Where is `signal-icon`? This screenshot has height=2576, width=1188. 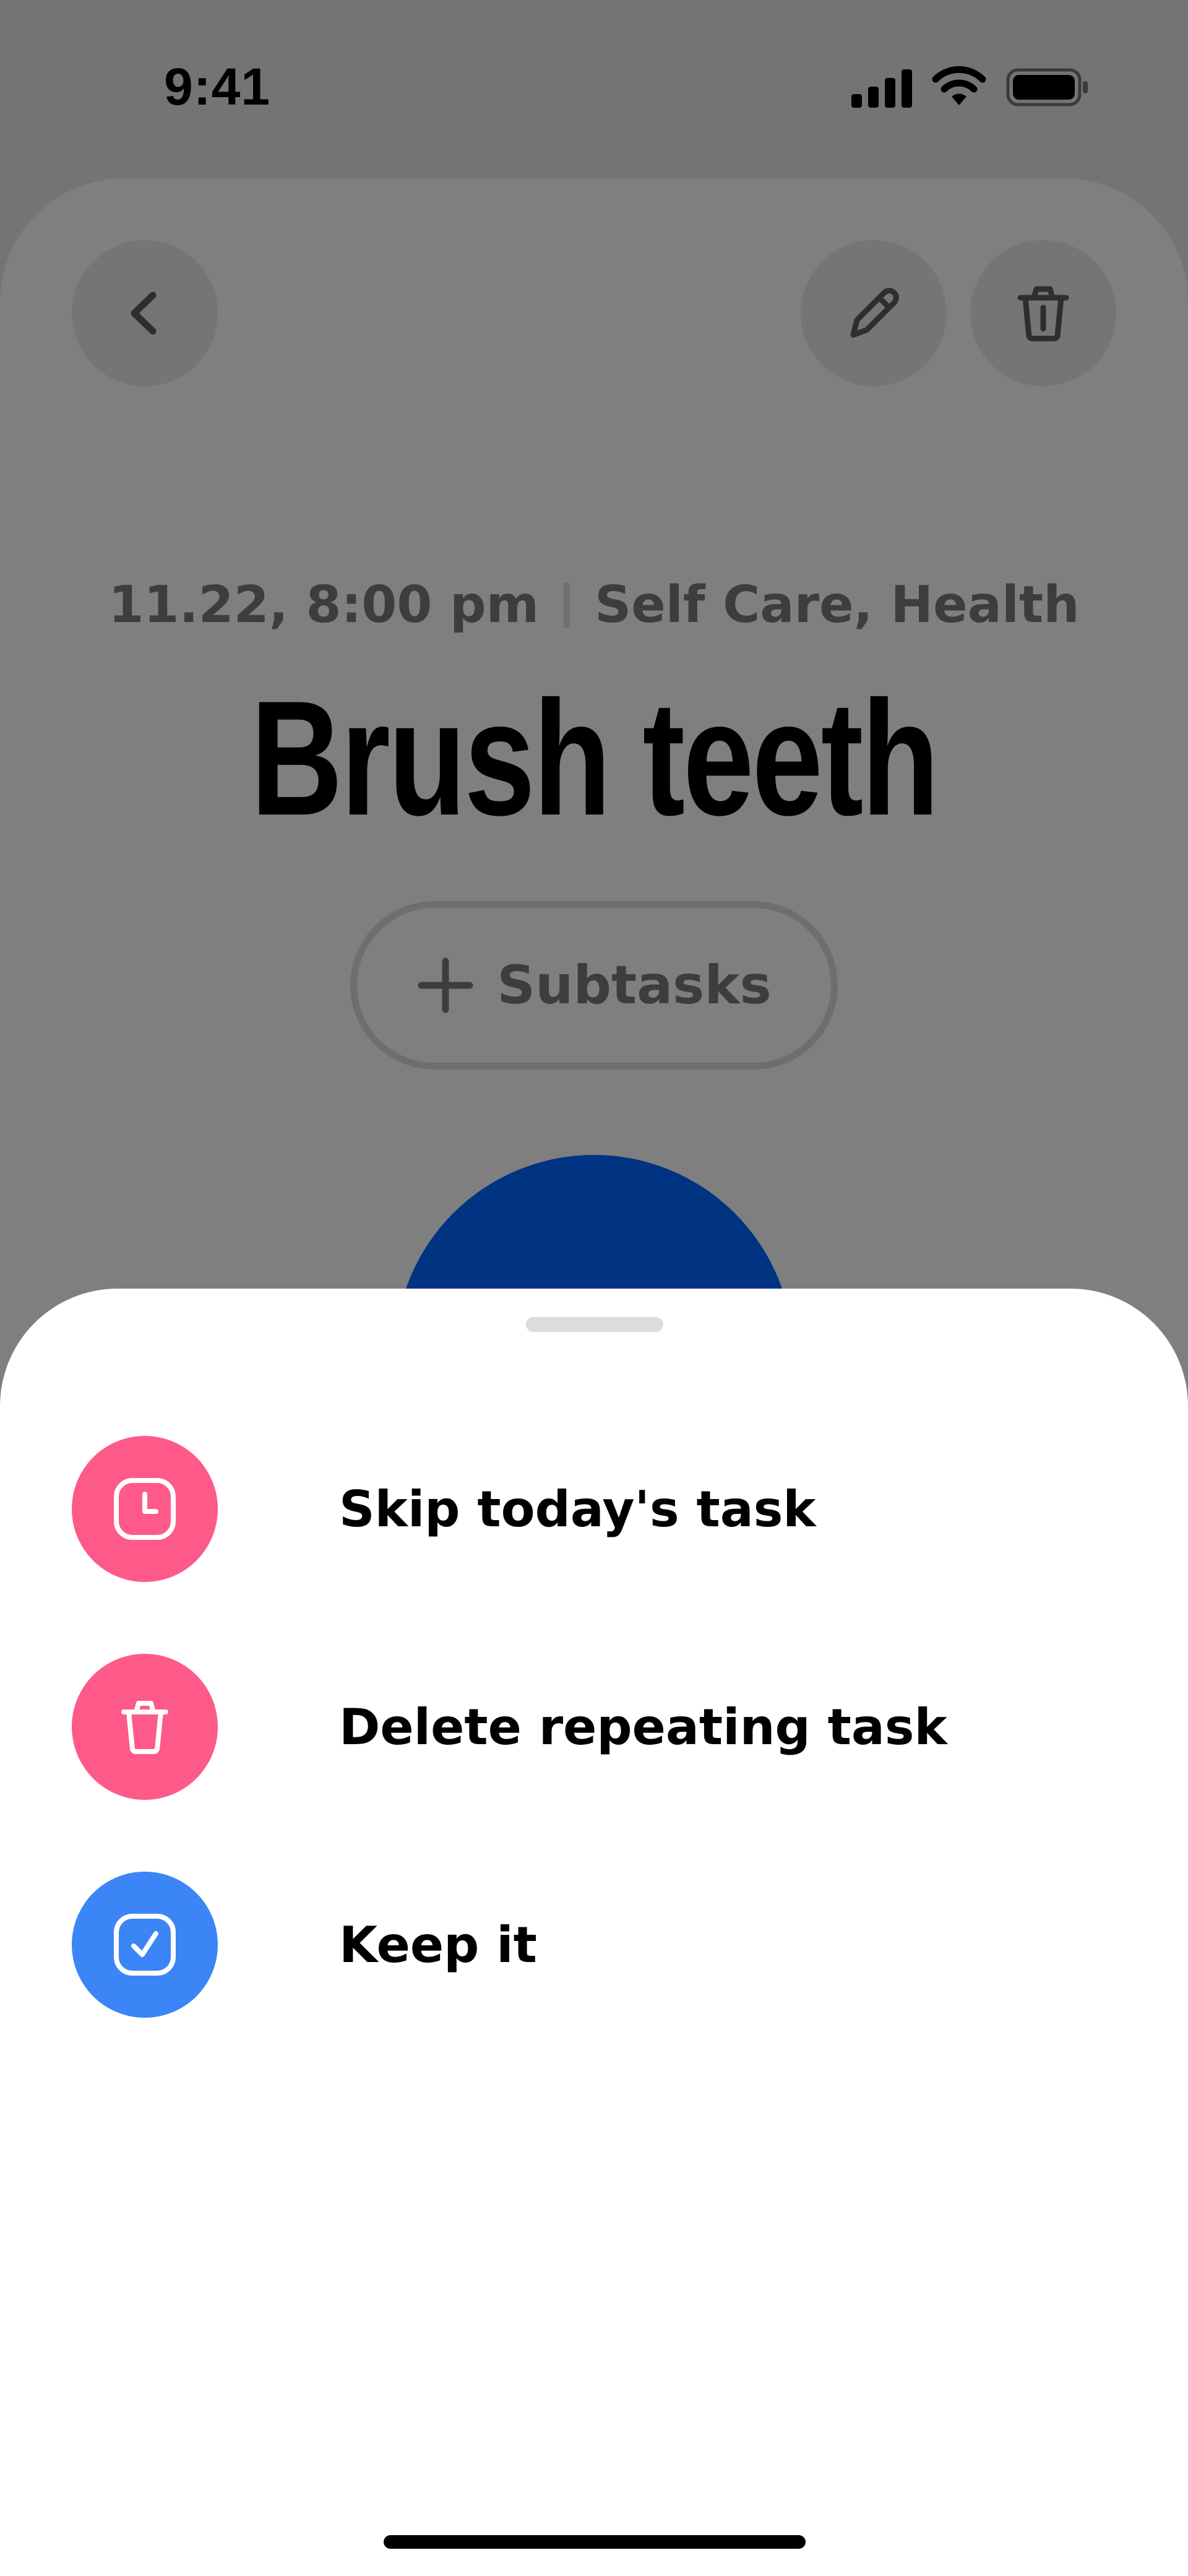
signal-icon is located at coordinates (881, 88).